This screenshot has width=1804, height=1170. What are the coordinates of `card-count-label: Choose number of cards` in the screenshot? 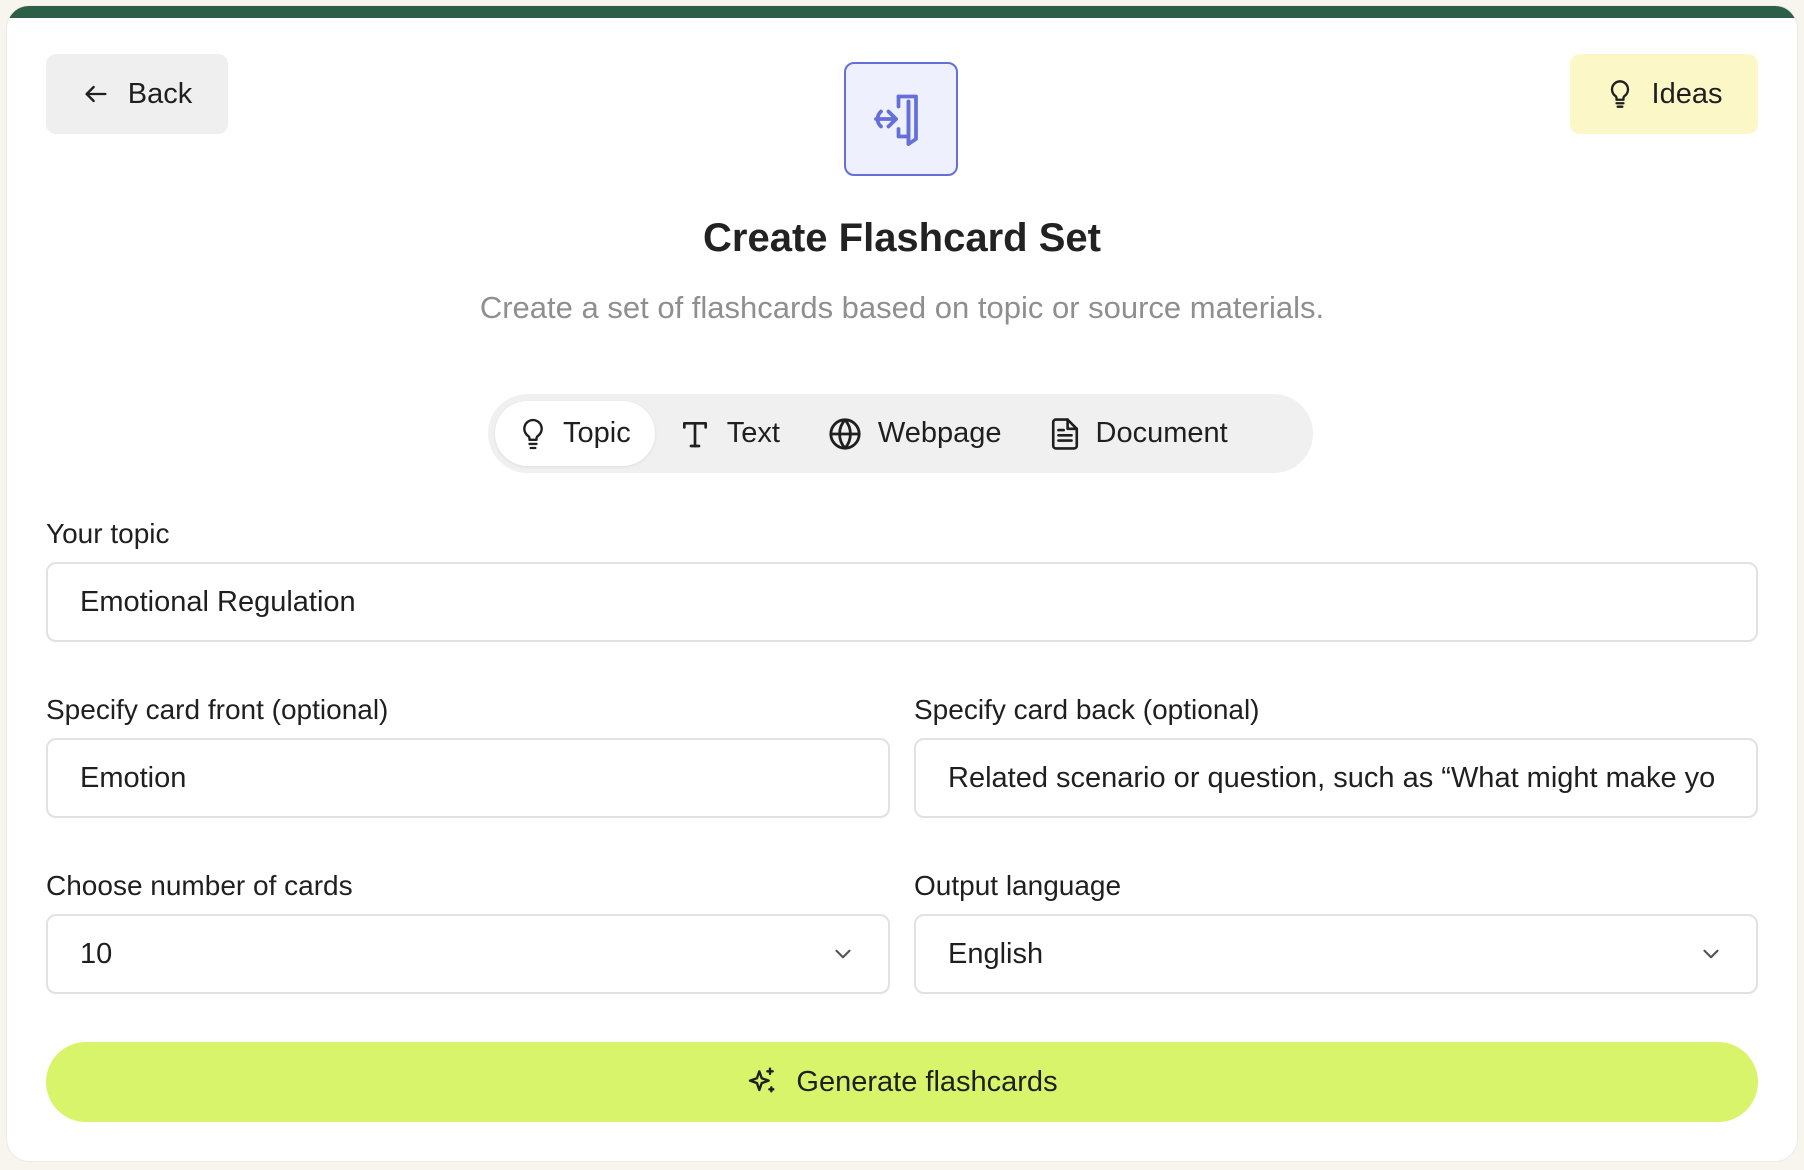 It's located at (199, 885).